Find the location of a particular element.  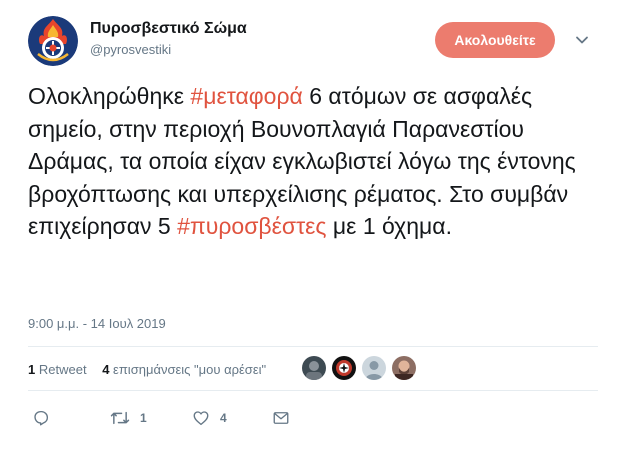

retweet-stat: 1 Retweet is located at coordinates (57, 369).